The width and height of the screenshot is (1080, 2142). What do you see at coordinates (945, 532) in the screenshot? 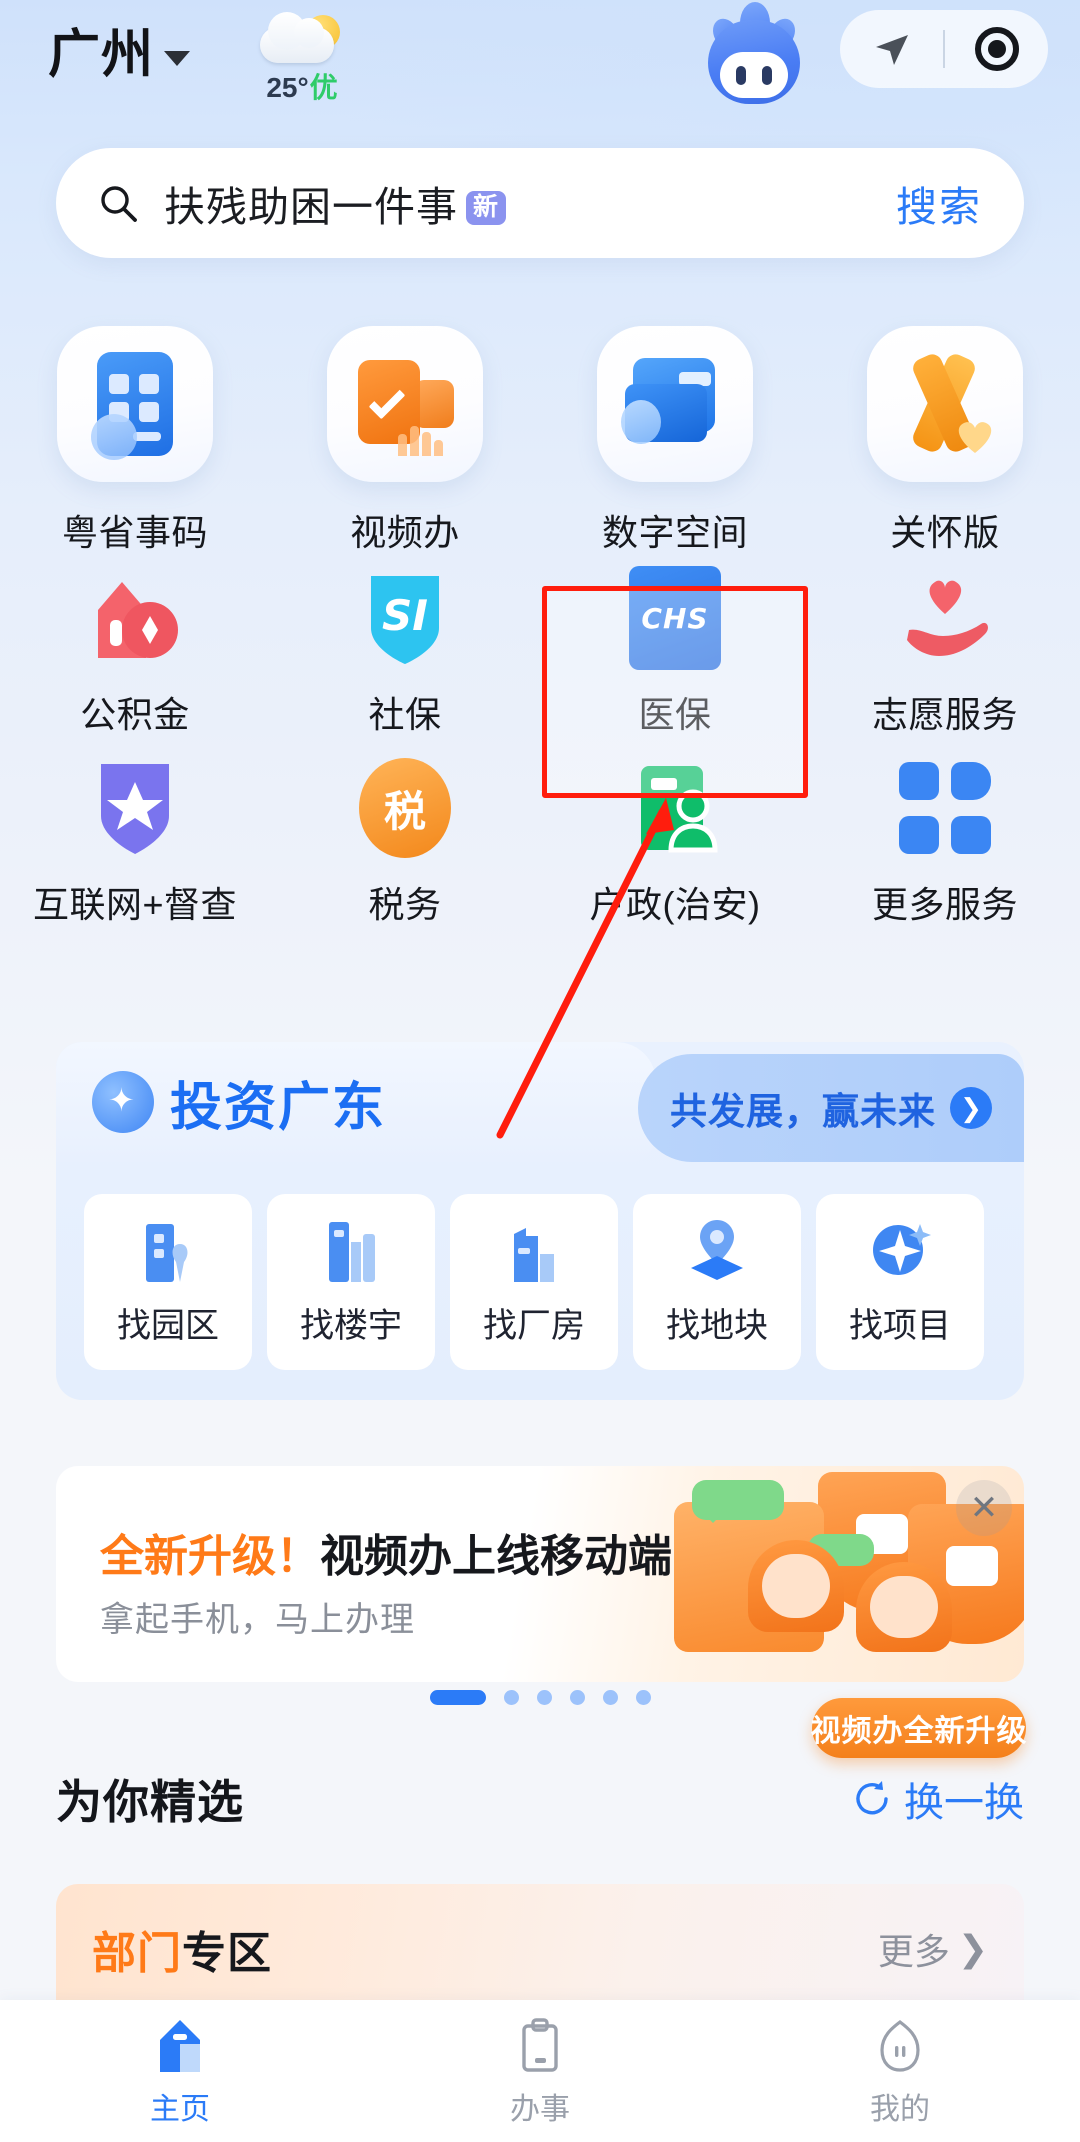
I see `quick-item-label: 关怀版` at bounding box center [945, 532].